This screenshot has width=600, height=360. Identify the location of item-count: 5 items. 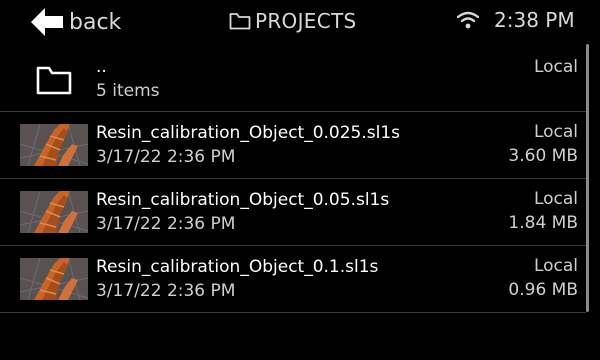
(128, 91).